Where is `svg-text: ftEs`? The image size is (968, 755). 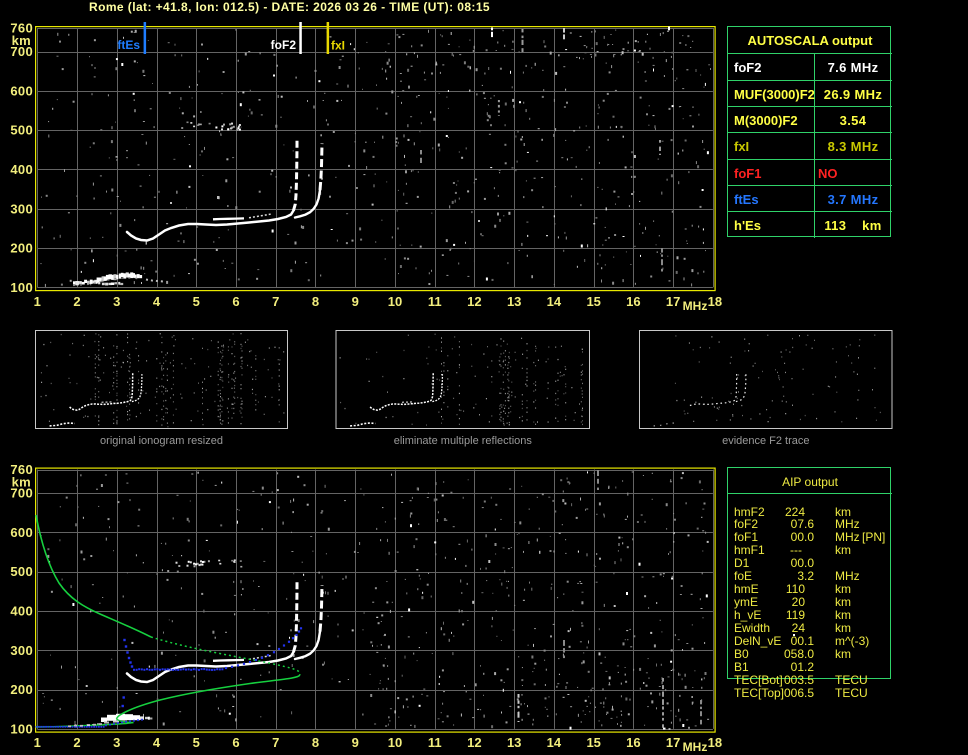
svg-text: ftEs is located at coordinates (128, 45).